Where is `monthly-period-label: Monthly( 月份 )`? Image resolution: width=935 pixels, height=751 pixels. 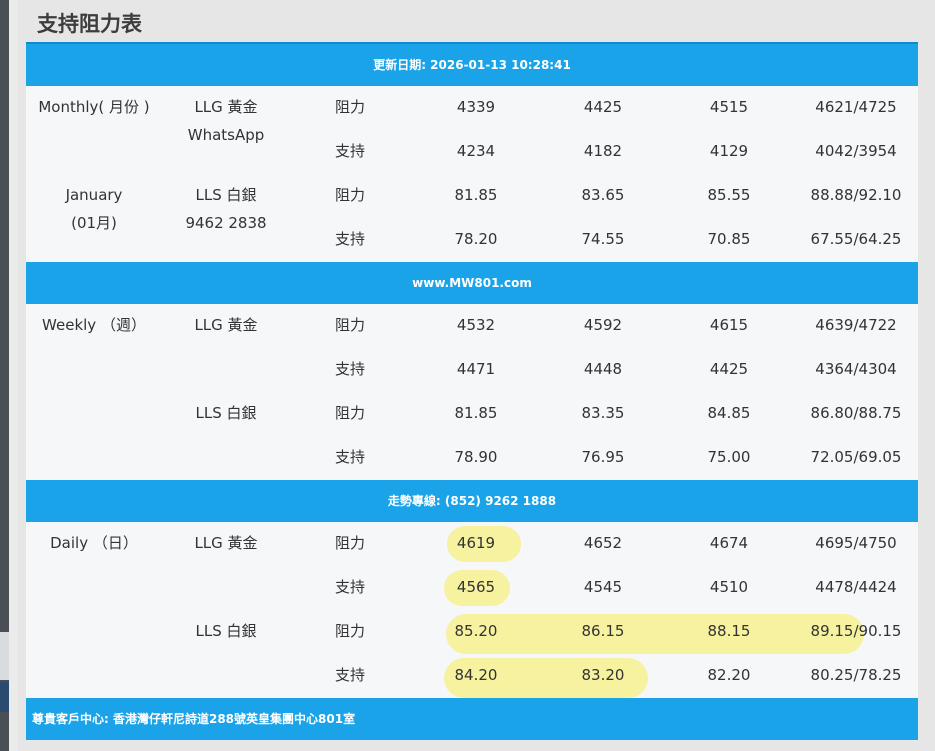
monthly-period-label: Monthly( 月份 ) is located at coordinates (94, 107).